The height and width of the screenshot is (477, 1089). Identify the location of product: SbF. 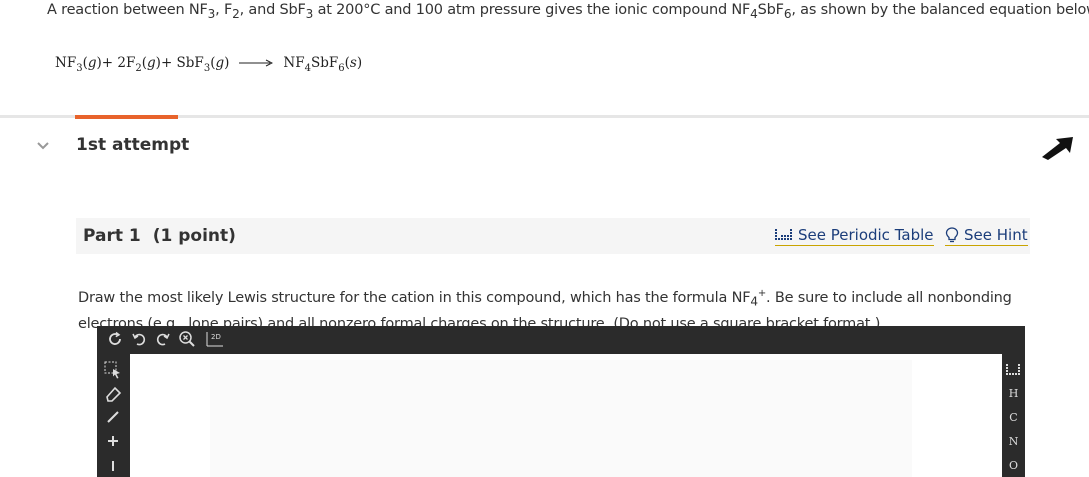
(324, 63).